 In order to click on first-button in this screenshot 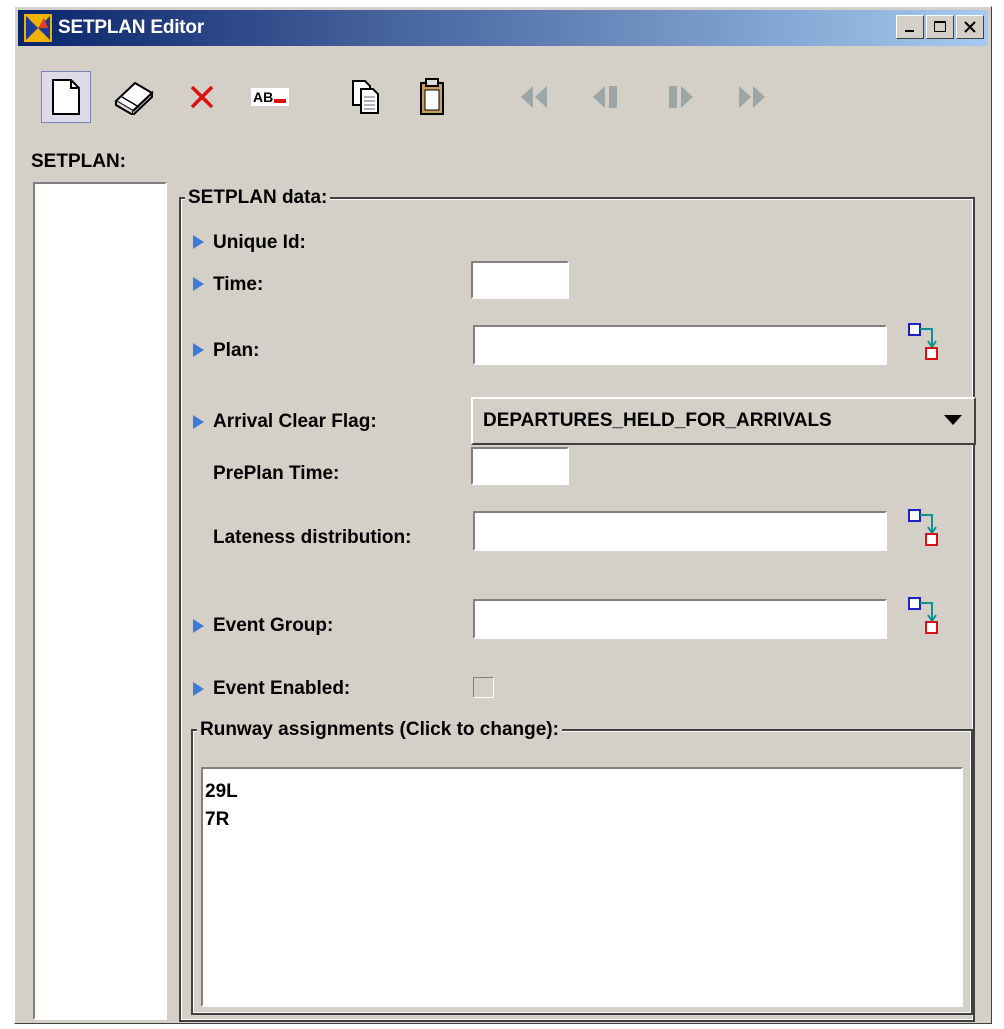, I will do `click(534, 97)`.